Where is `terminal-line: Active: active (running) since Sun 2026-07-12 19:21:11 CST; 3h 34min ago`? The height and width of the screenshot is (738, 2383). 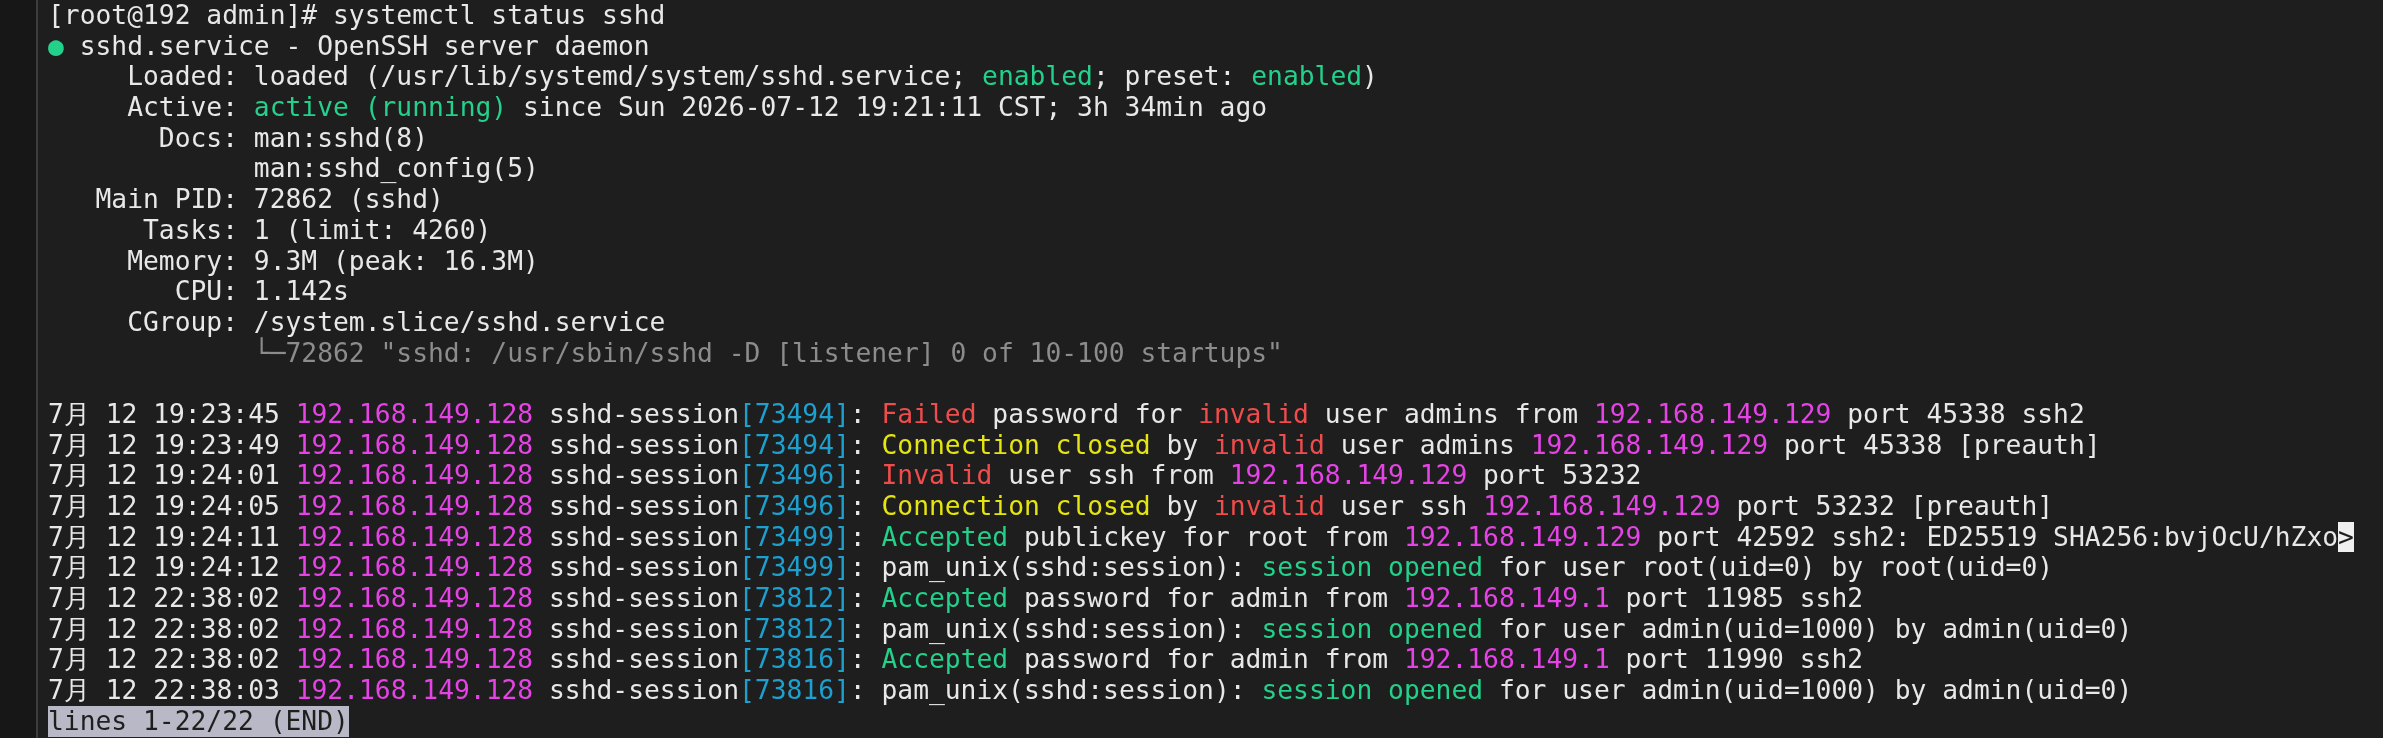 terminal-line: Active: active (running) since Sun 2026-07-12 19:21:11 CST; 3h 34min ago is located at coordinates (697, 107).